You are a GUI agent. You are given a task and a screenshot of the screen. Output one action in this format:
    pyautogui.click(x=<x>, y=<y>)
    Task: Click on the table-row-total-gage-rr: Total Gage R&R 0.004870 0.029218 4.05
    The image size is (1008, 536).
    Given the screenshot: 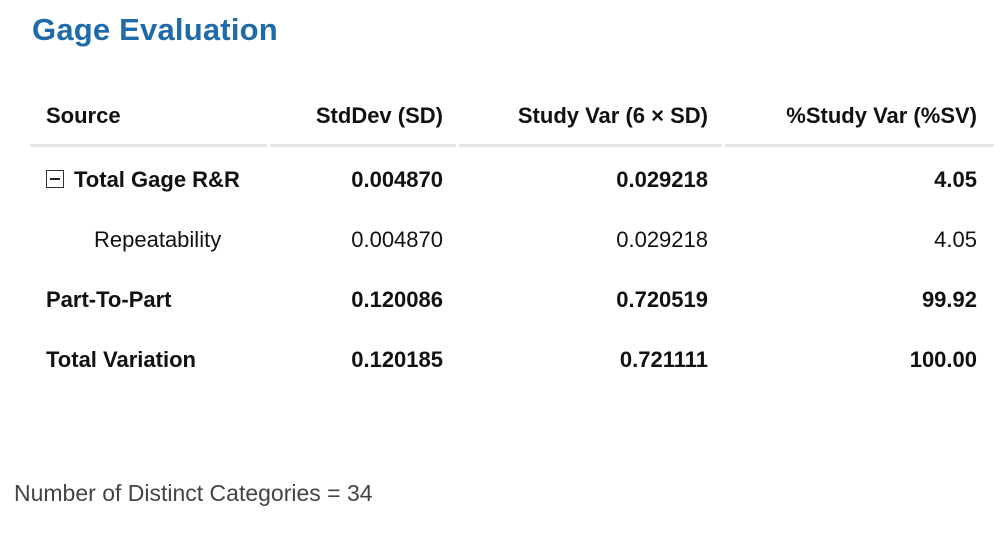 What is the action you would take?
    pyautogui.click(x=512, y=180)
    